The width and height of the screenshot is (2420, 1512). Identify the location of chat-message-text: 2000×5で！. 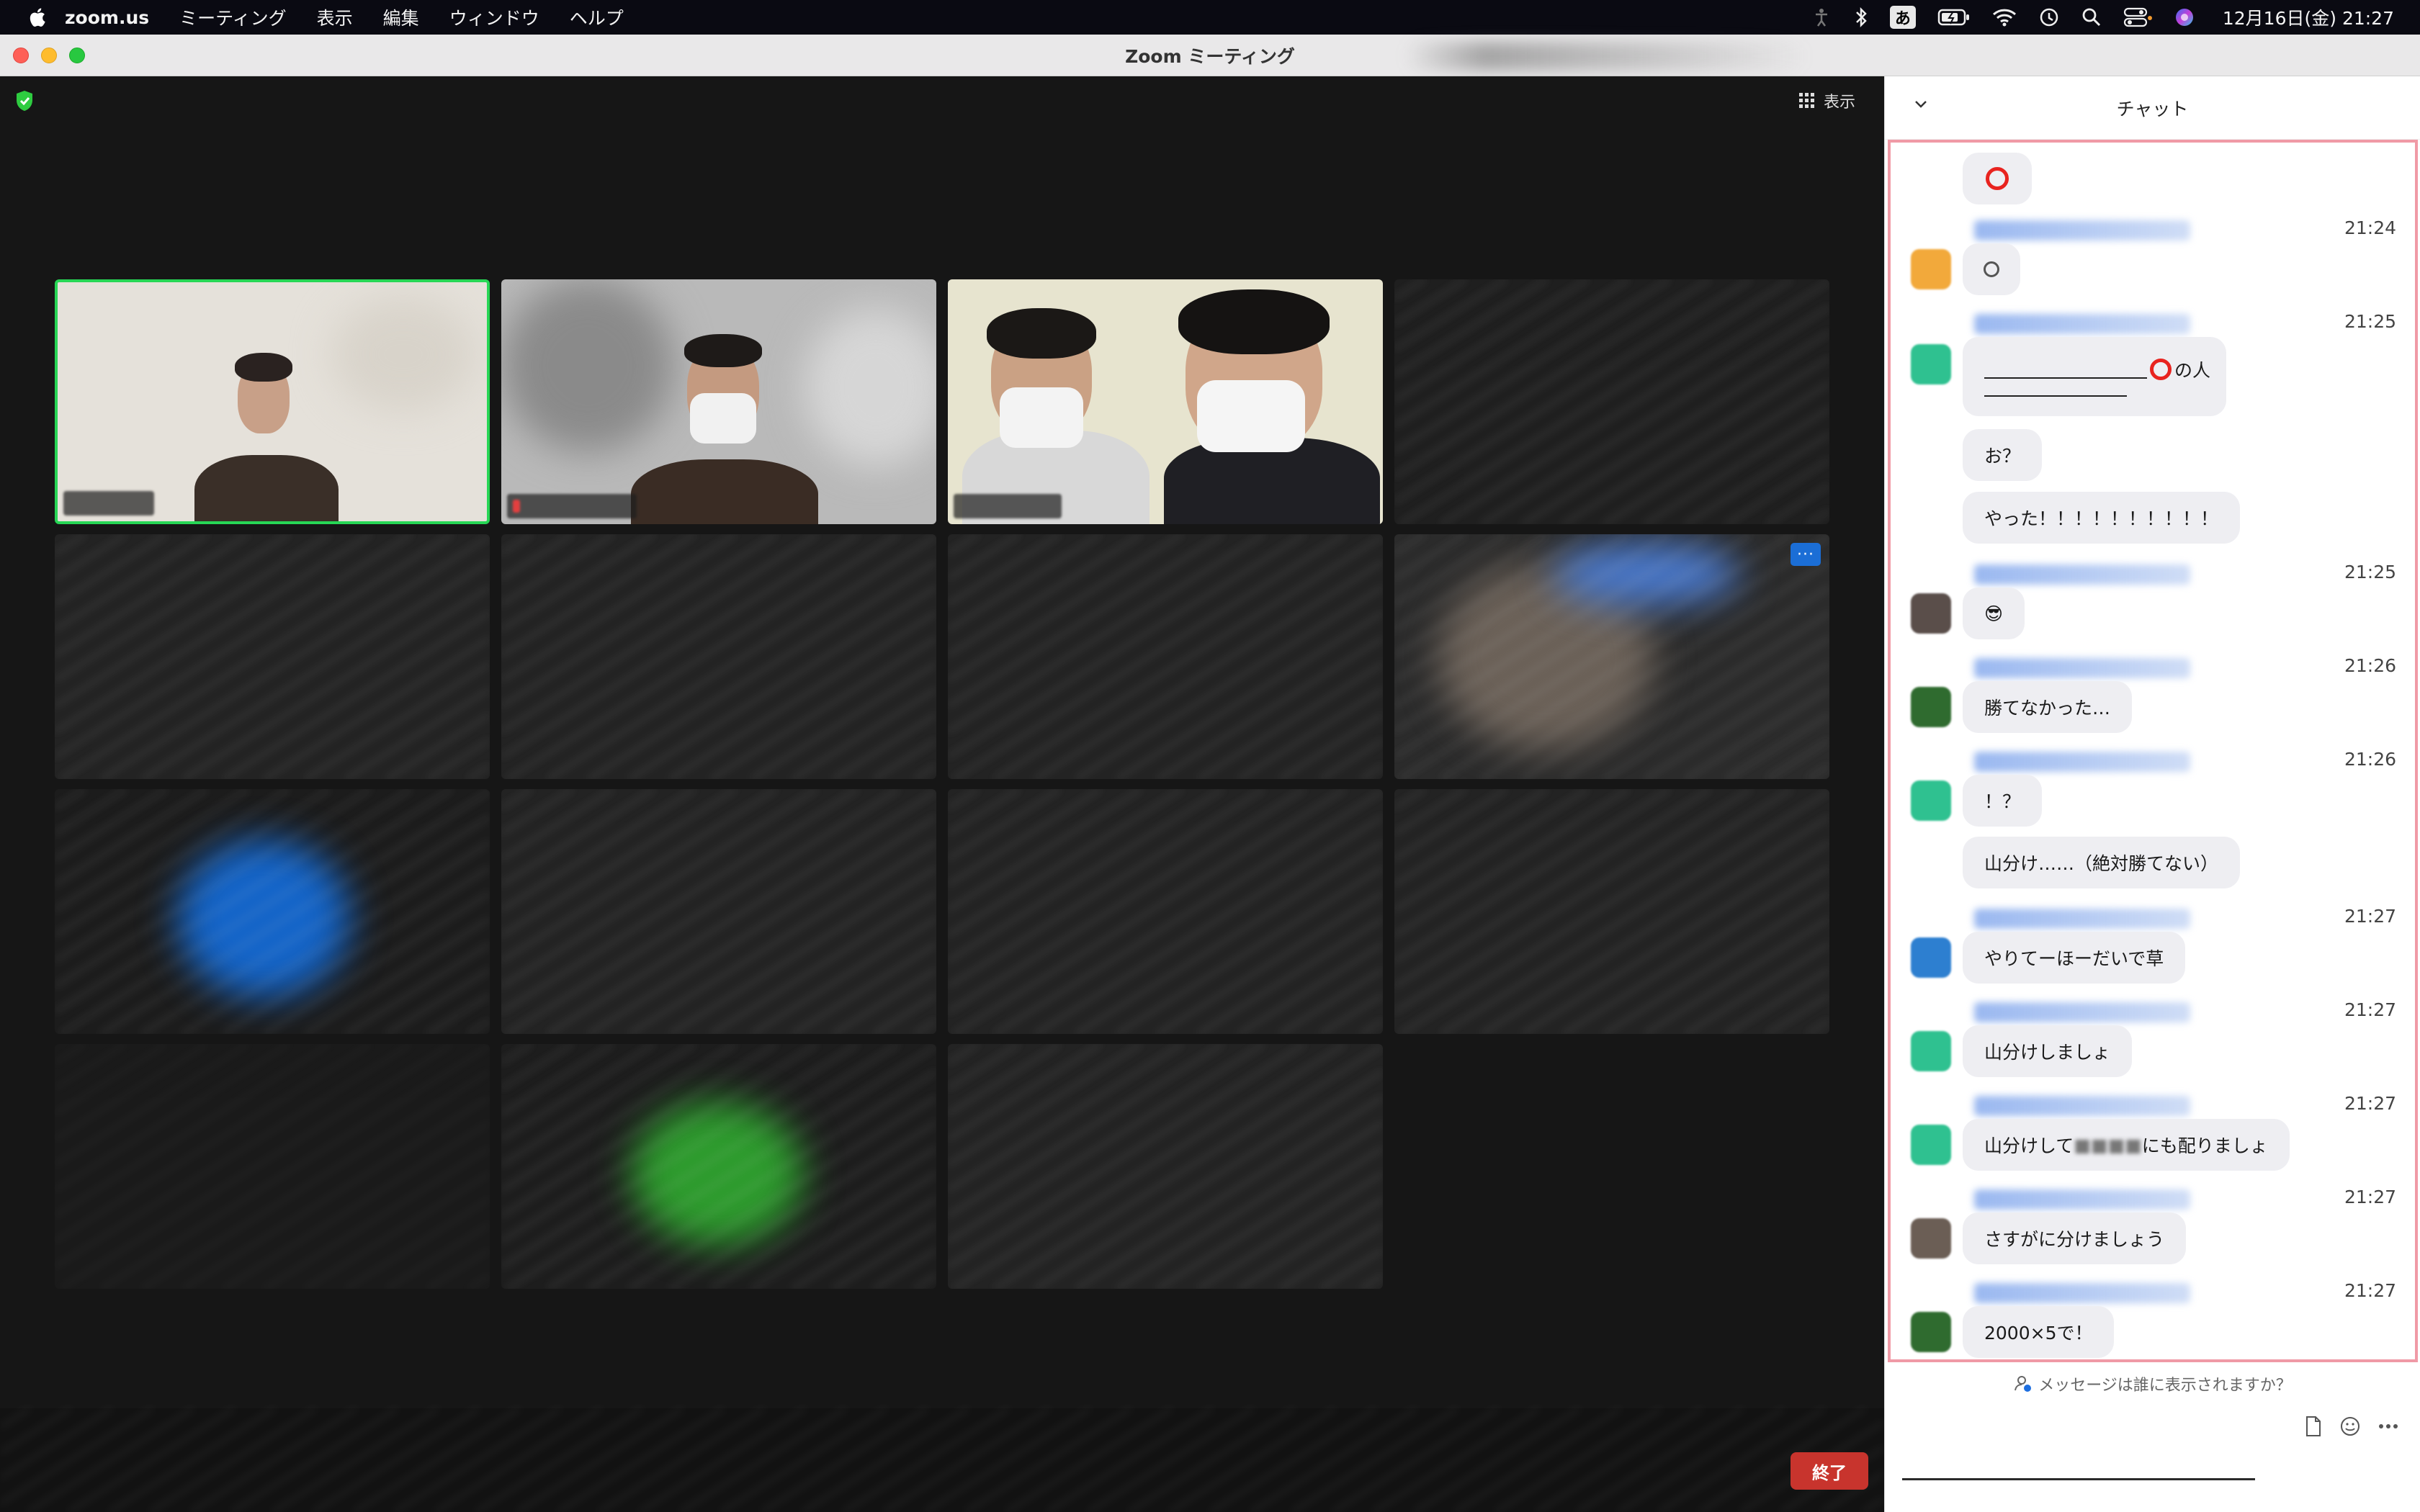
(2038, 1333).